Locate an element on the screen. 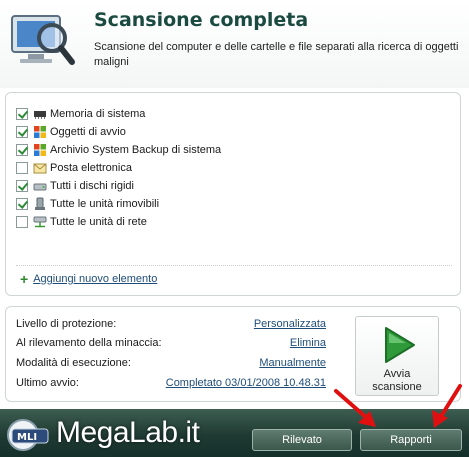 Image resolution: width=469 pixels, height=457 pixels. scan-object-row: Tutte le unità rimovibili is located at coordinates (118, 204).